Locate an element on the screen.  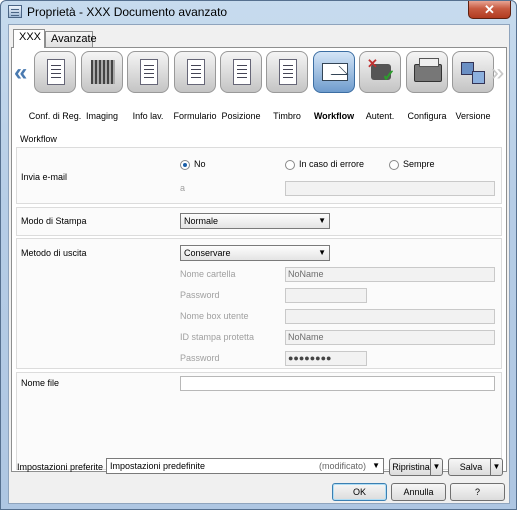
secure-print-id-label: ID stampa protetta is located at coordinates (217, 337).